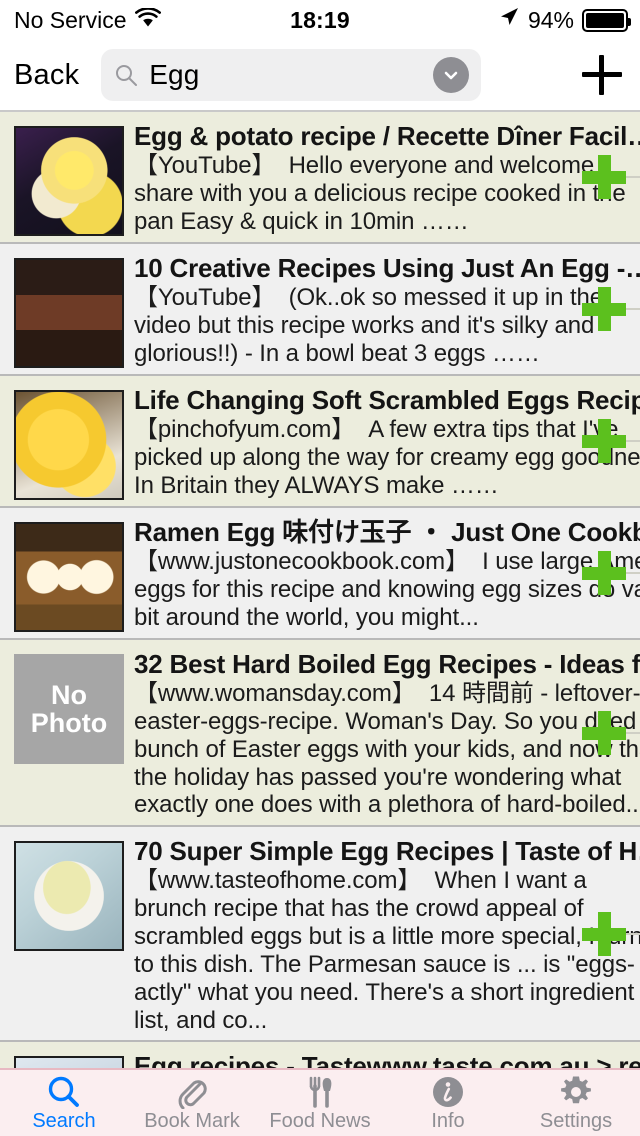 The image size is (640, 1136). What do you see at coordinates (509, 20) in the screenshot?
I see `location-arrow-icon` at bounding box center [509, 20].